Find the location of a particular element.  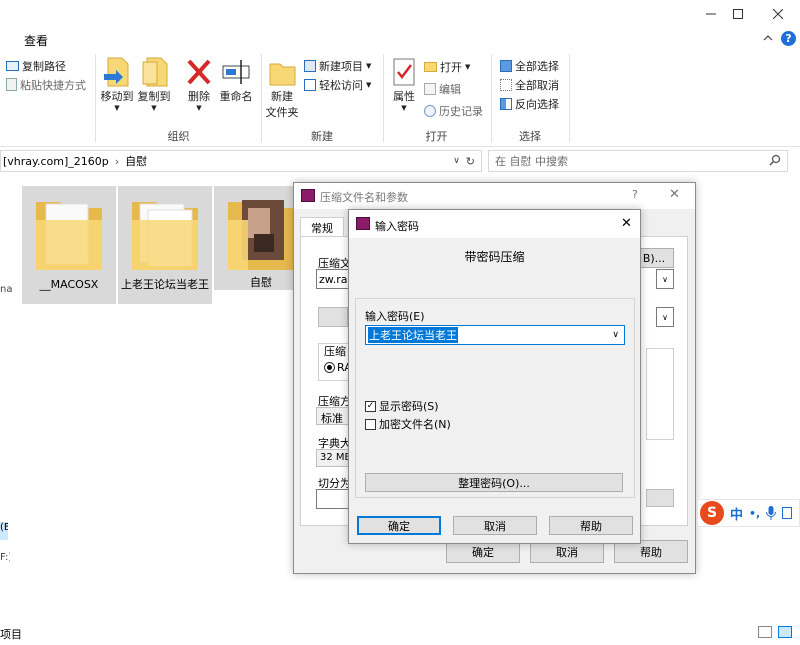

ime-punctuation-toggle: •, is located at coordinates (754, 513).